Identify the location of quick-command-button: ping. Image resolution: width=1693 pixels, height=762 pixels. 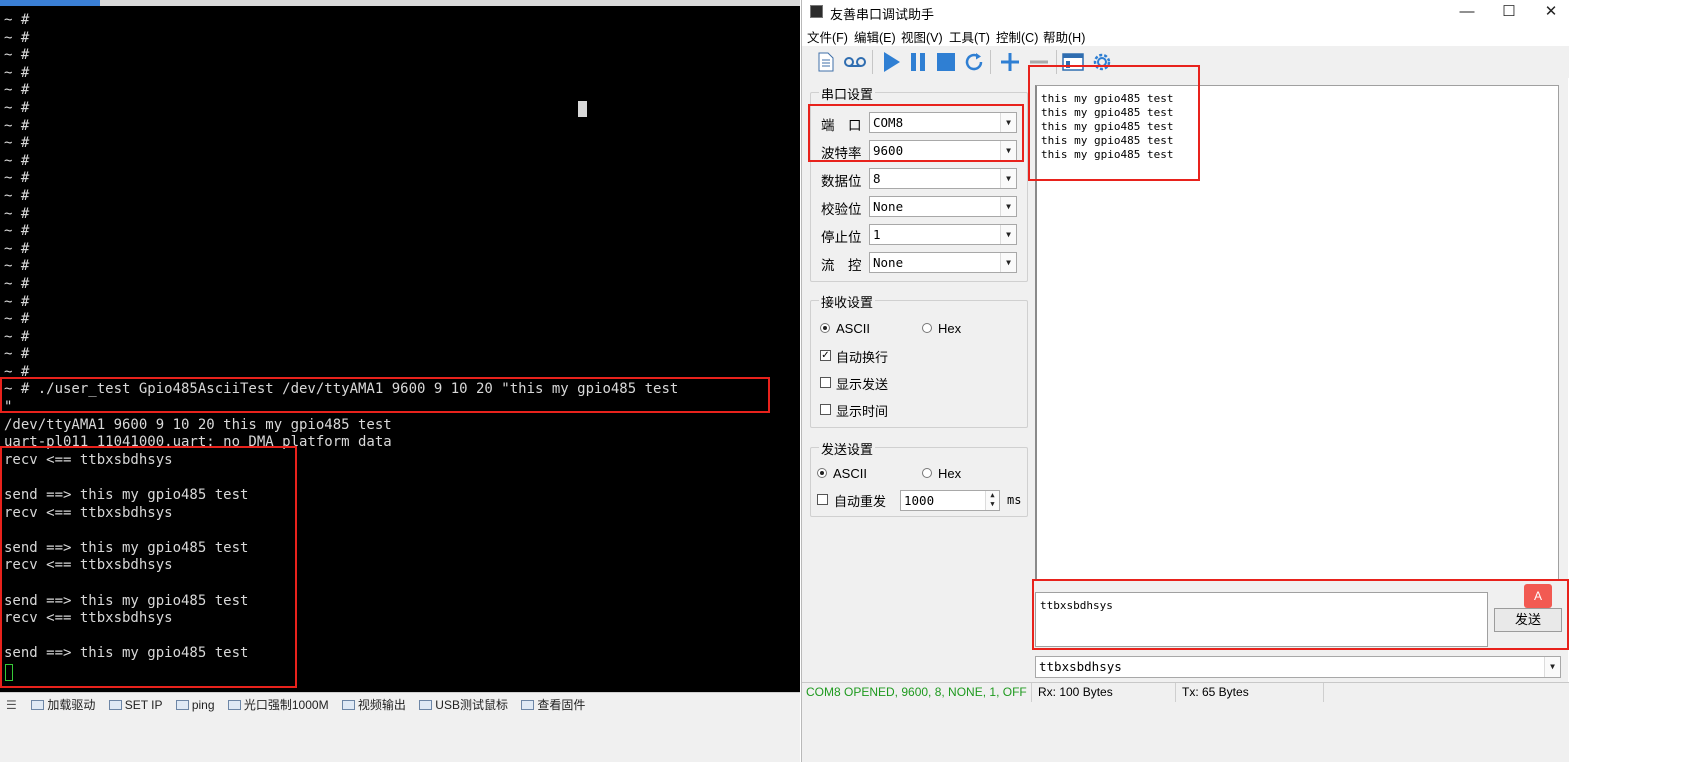
(195, 705).